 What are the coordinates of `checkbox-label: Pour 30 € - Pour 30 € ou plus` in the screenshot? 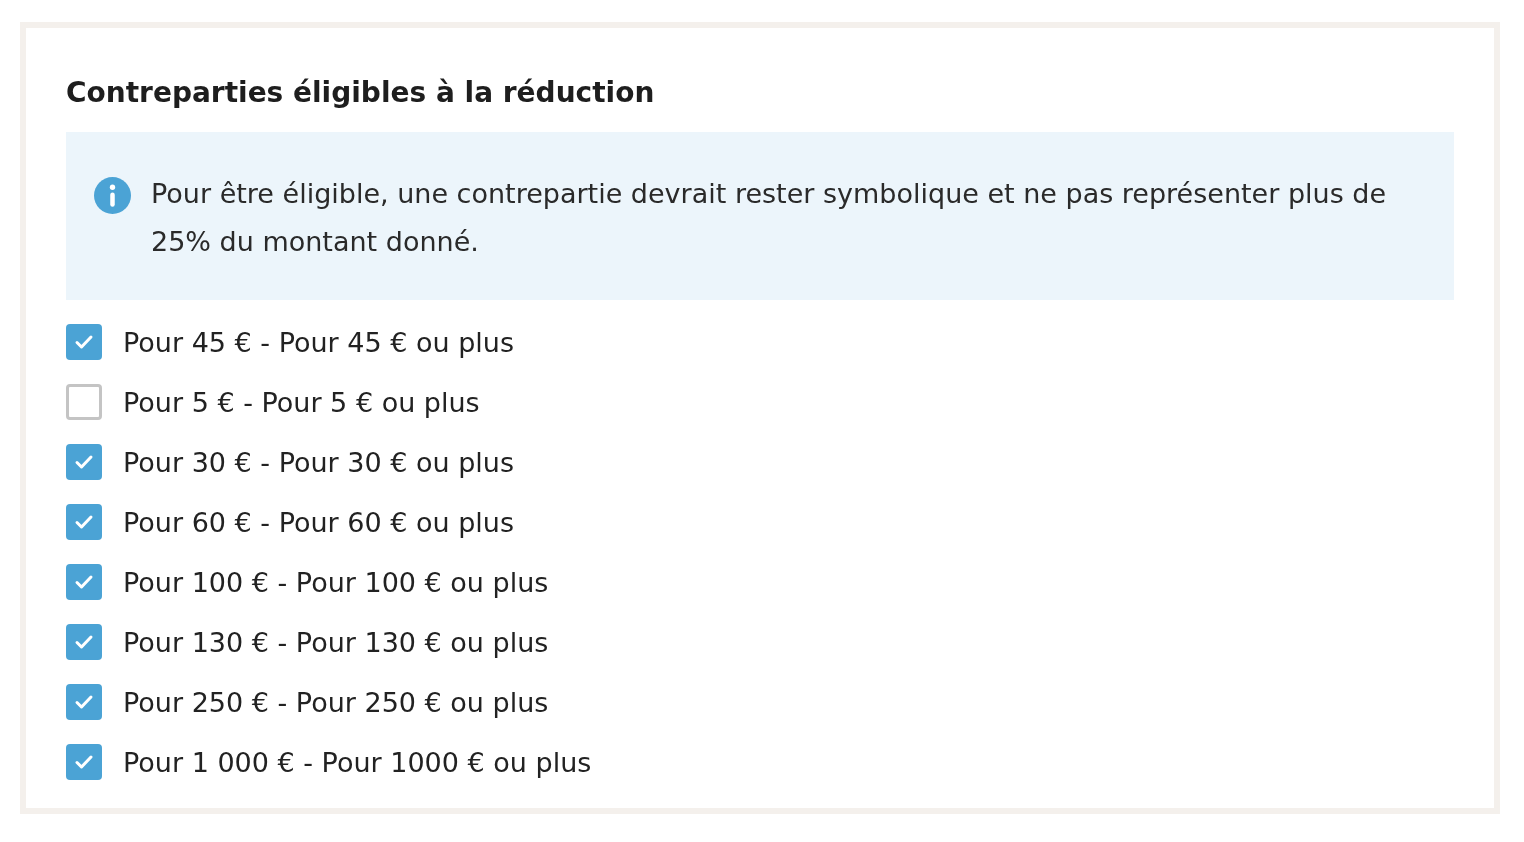 It's located at (319, 462).